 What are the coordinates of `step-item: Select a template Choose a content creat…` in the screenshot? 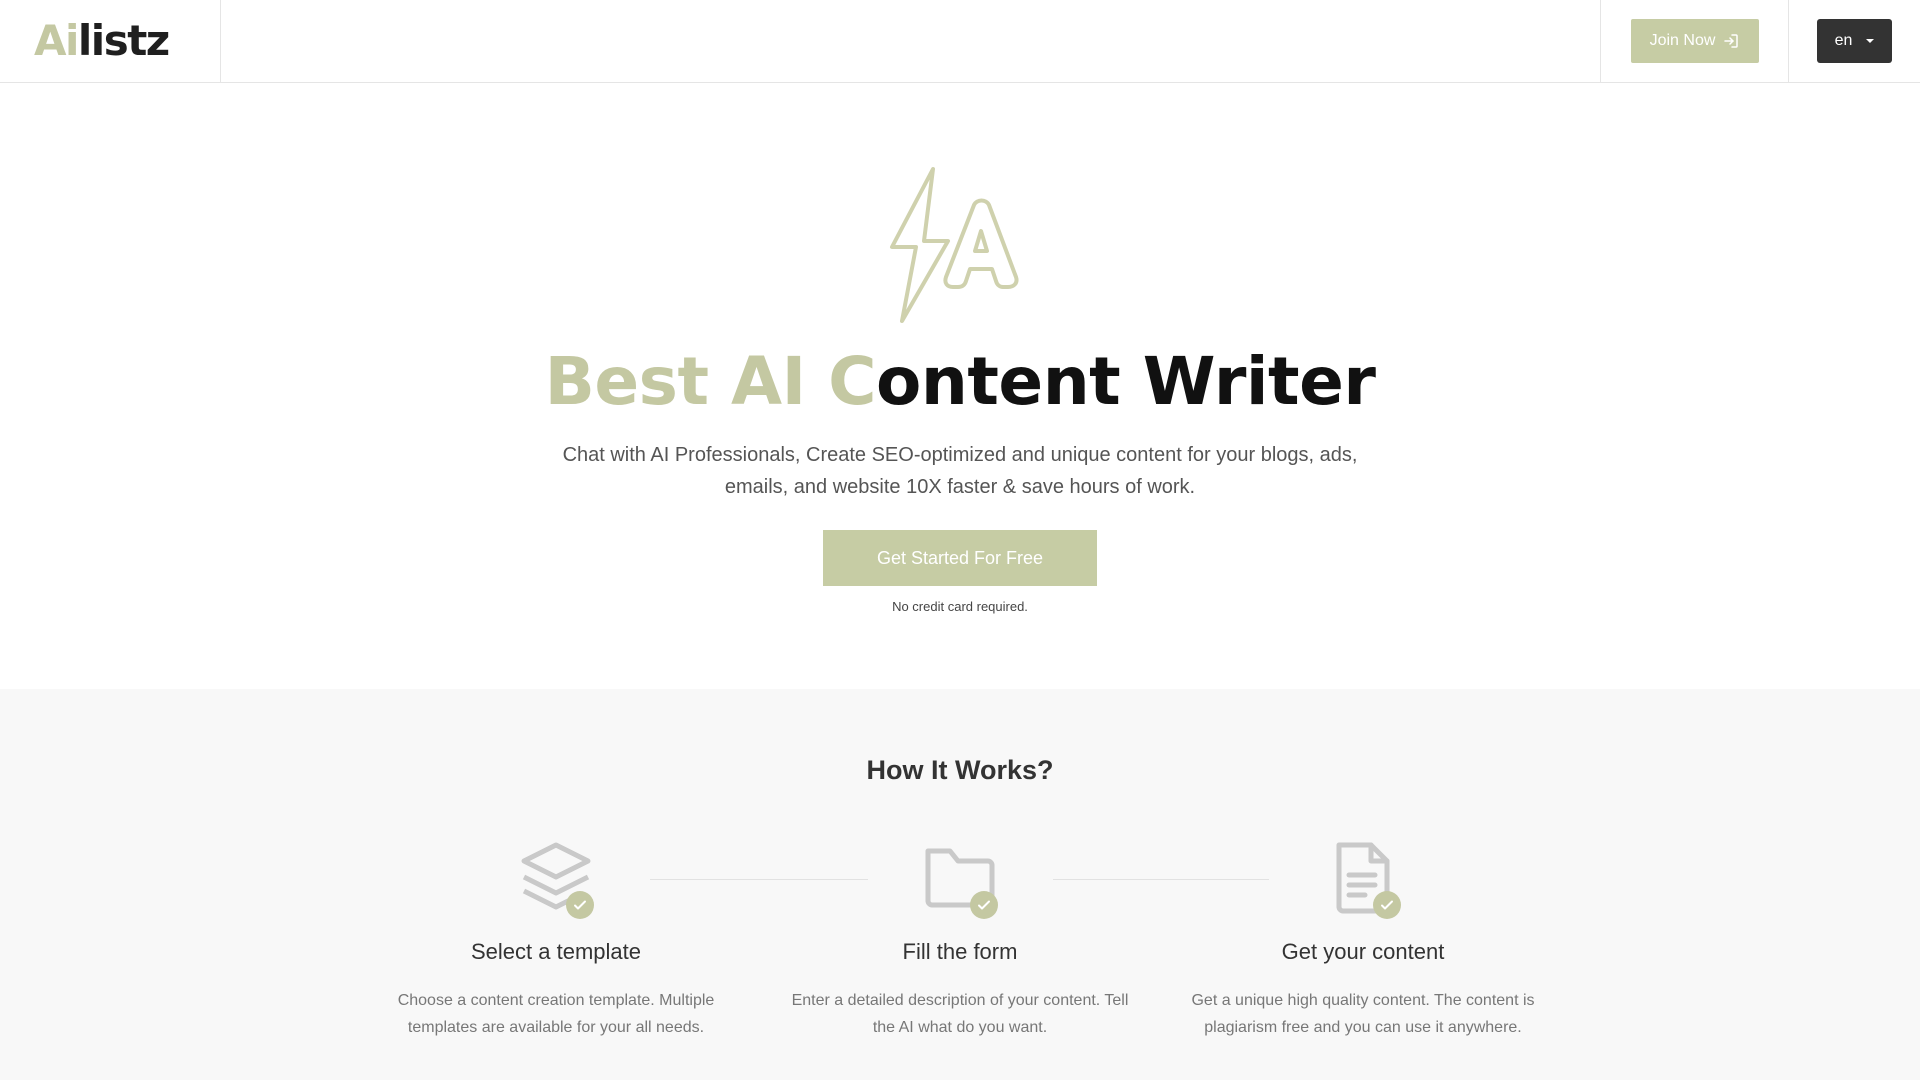 It's located at (556, 940).